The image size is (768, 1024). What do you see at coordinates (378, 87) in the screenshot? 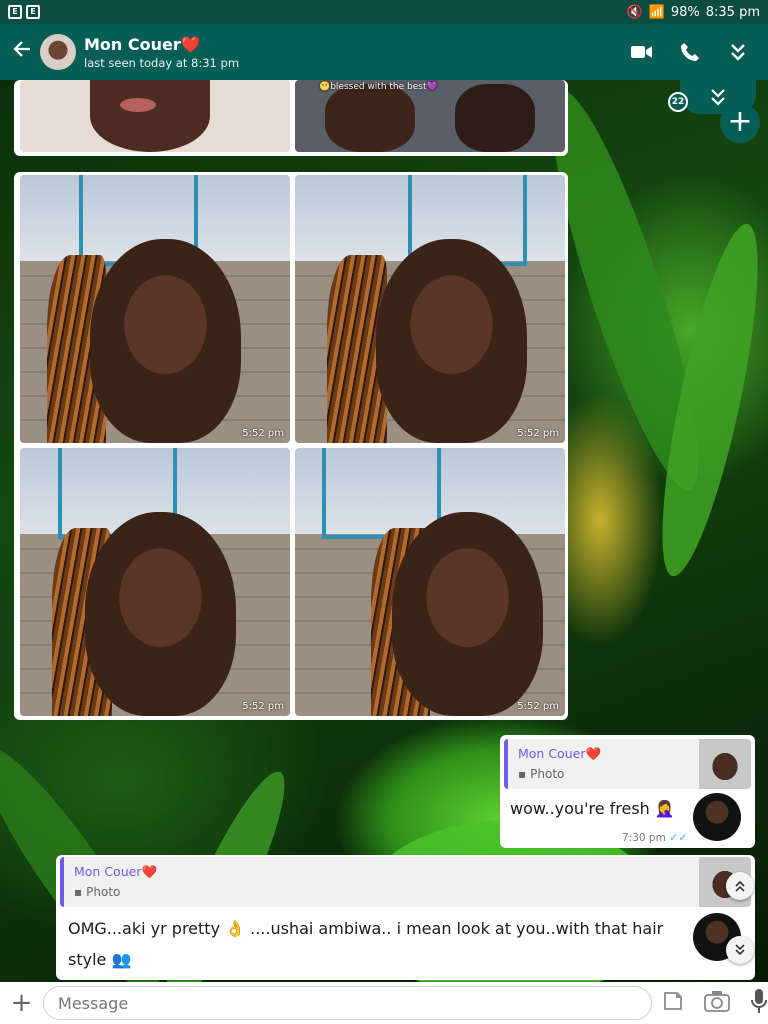
I see `photo-caption: 😬blessed with the best💜` at bounding box center [378, 87].